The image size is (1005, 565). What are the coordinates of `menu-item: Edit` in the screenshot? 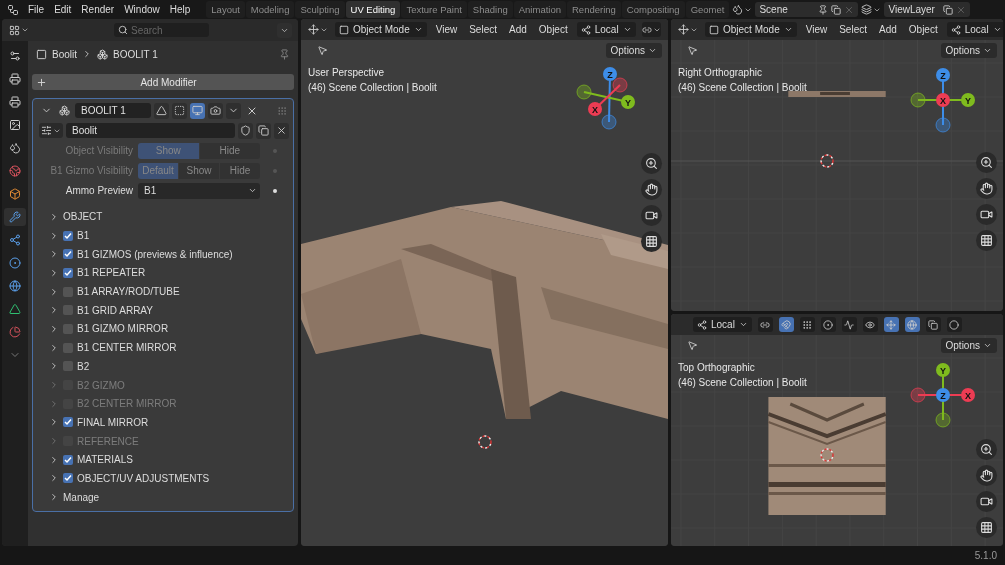 It's located at (63, 9).